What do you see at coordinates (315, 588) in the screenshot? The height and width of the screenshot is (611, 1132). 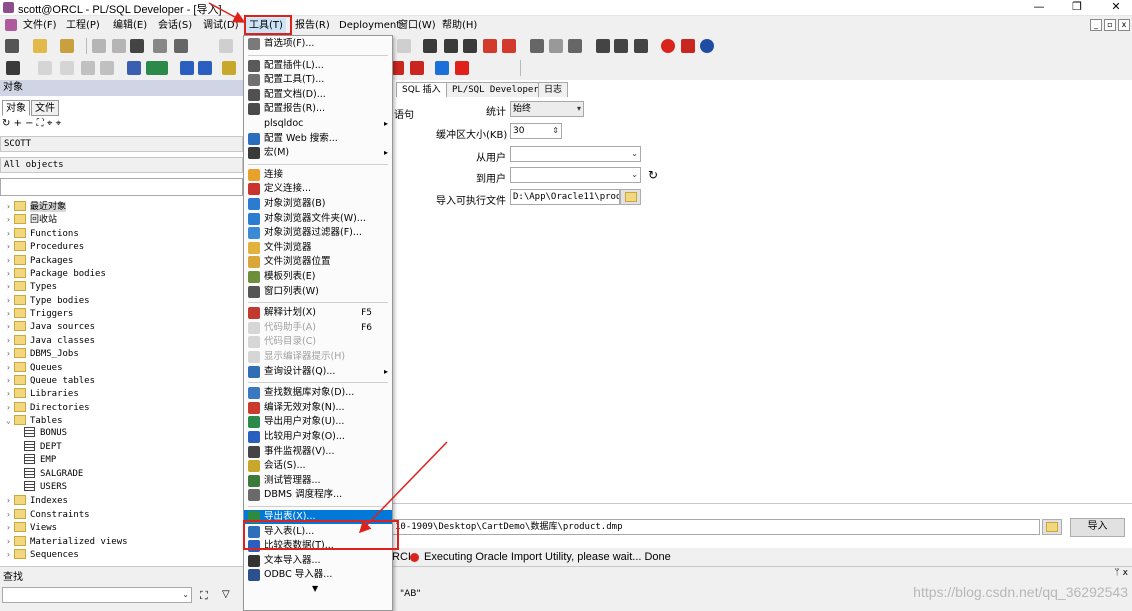 I see `menu-scroll-down-icon: ▼` at bounding box center [315, 588].